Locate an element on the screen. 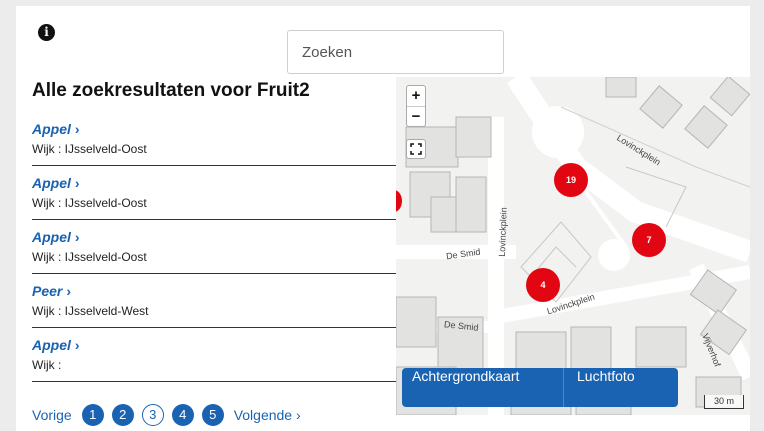 Image resolution: width=764 pixels, height=431 pixels. zoom-in-button: + is located at coordinates (416, 96).